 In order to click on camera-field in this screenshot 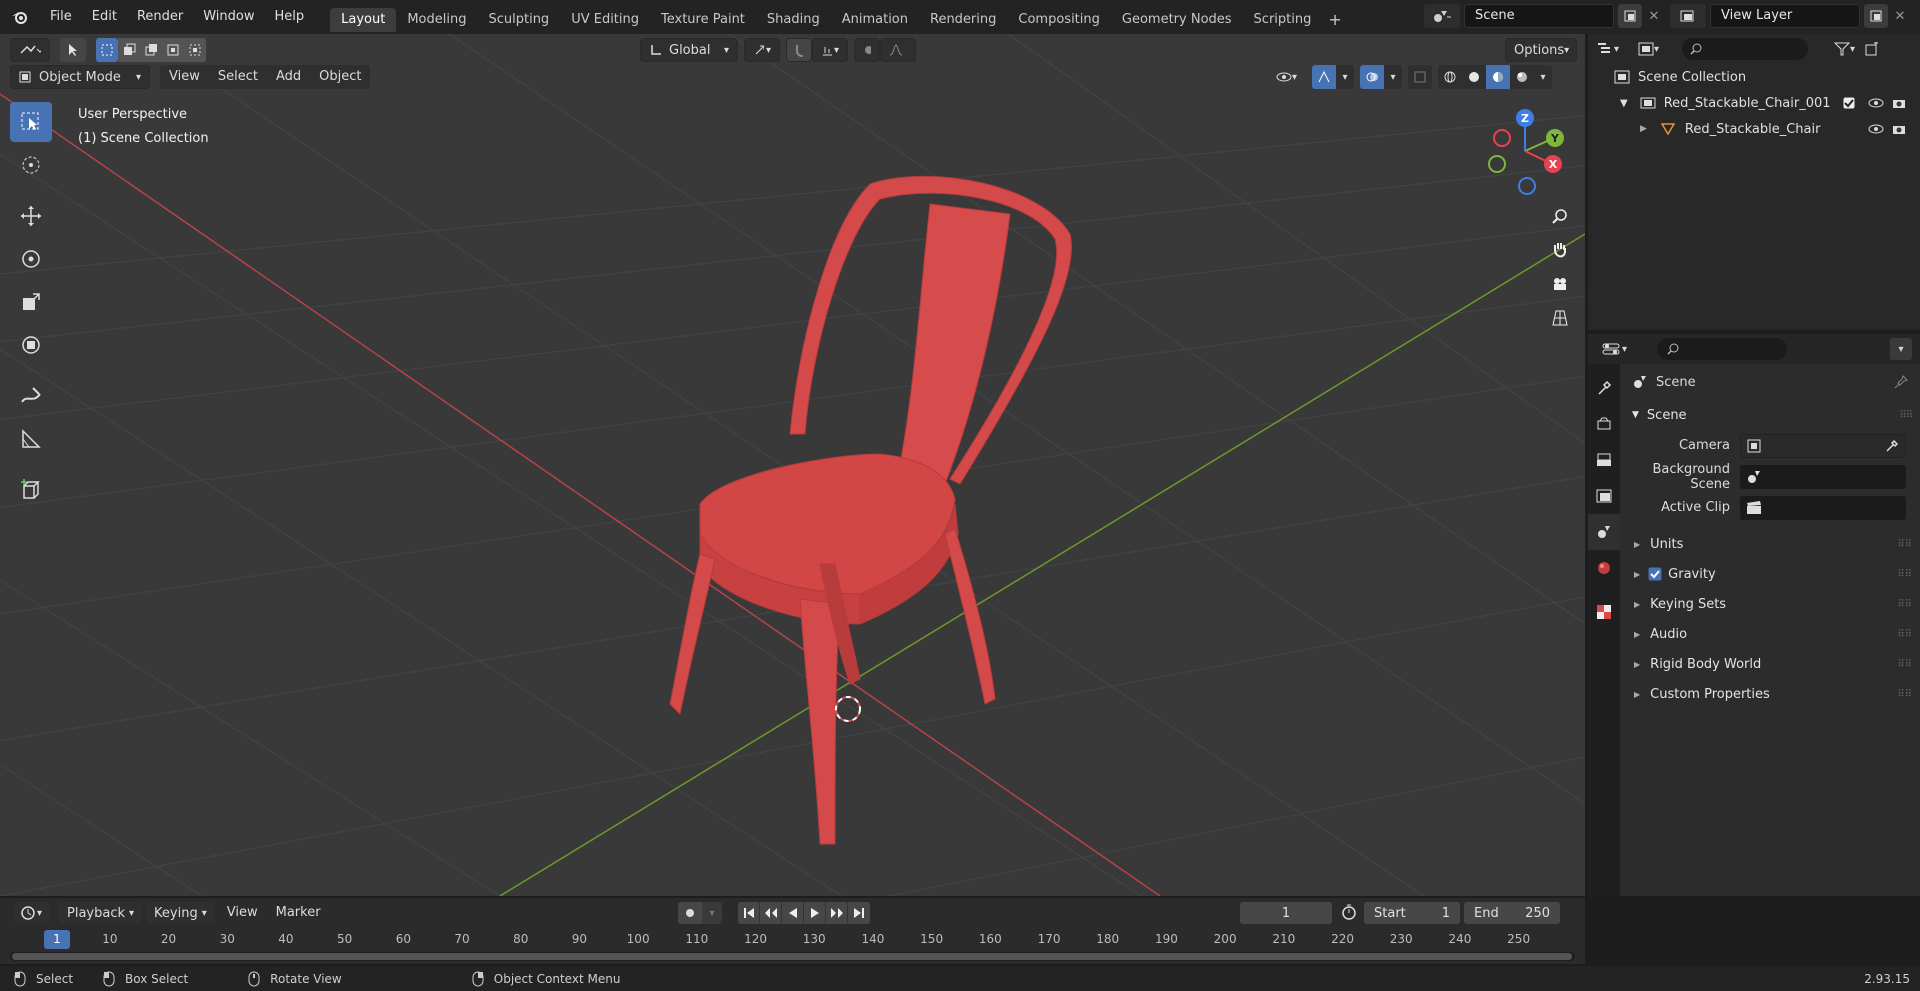, I will do `click(1823, 445)`.